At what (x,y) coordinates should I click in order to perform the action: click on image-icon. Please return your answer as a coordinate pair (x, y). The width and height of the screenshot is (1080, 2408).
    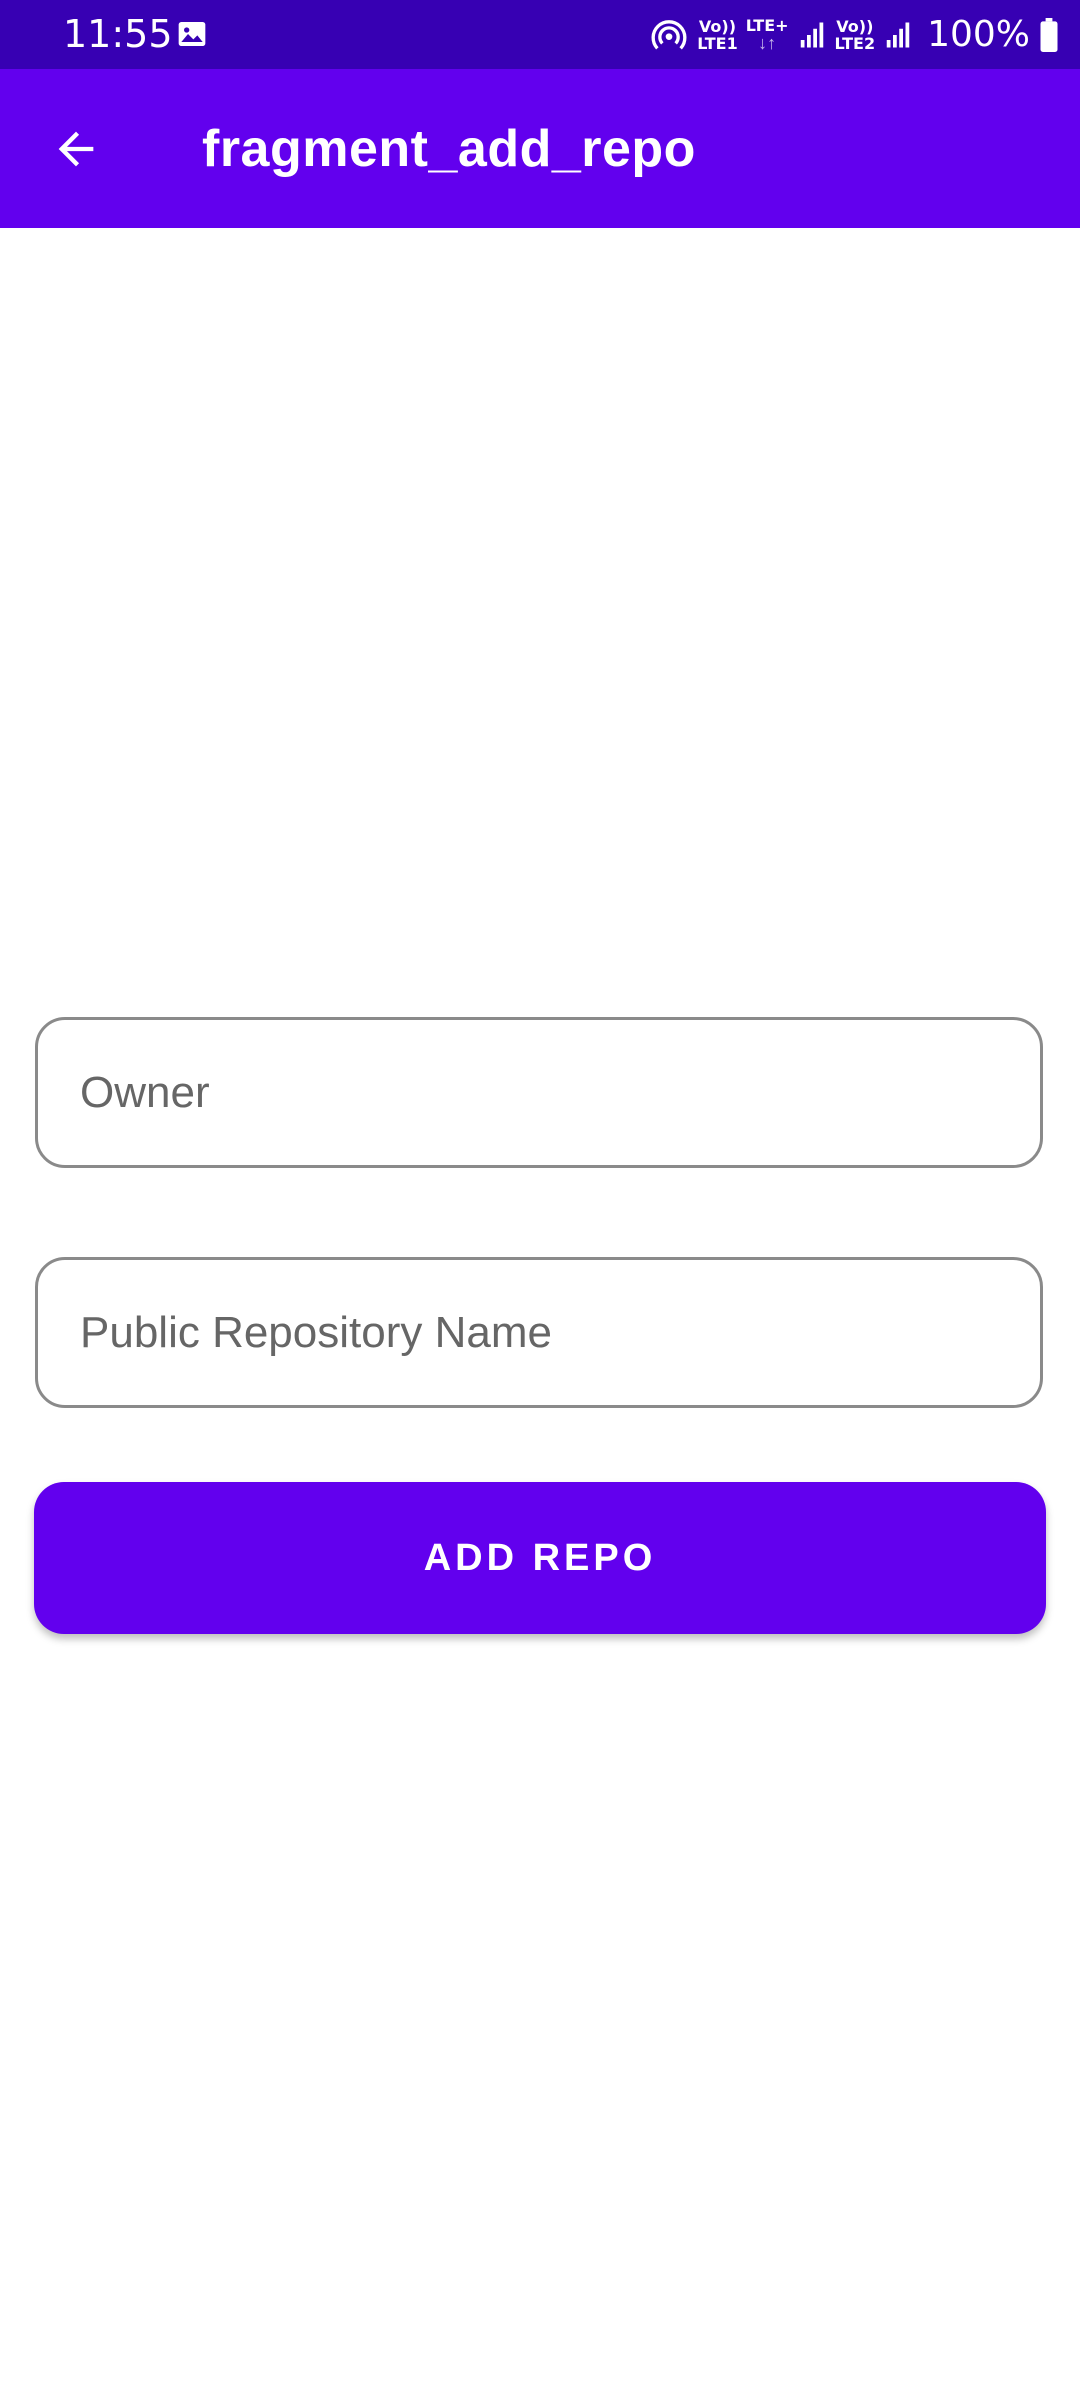
    Looking at the image, I should click on (192, 34).